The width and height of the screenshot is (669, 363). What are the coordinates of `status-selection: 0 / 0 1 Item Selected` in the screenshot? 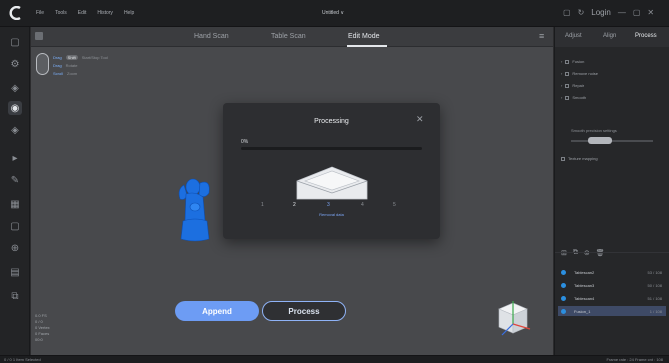 It's located at (22, 359).